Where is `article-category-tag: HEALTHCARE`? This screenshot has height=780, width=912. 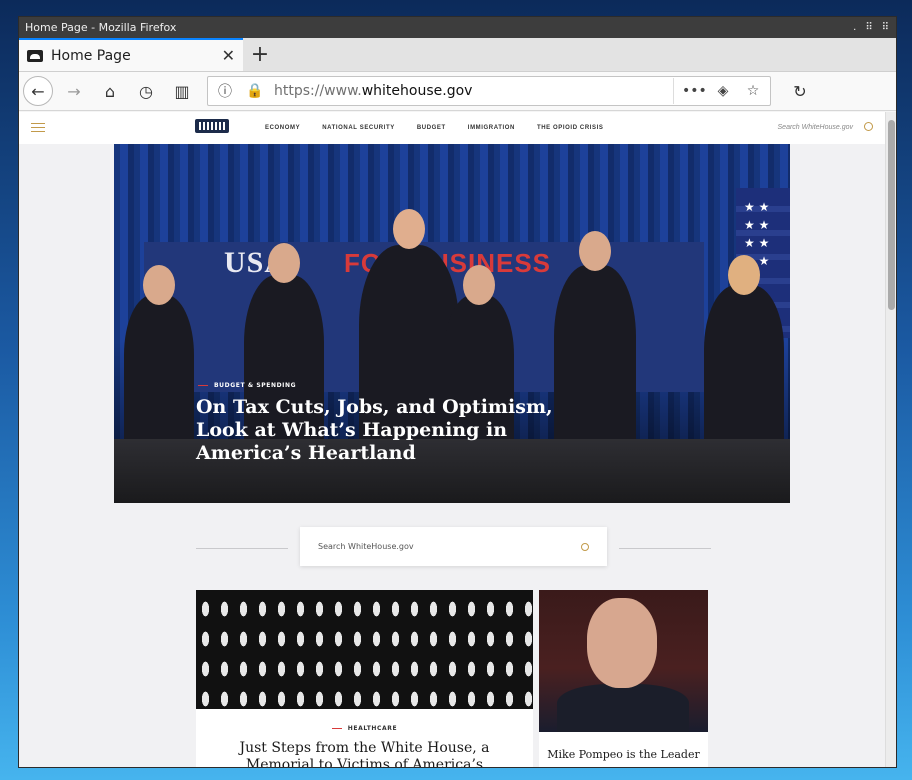
article-category-tag: HEALTHCARE is located at coordinates (364, 728).